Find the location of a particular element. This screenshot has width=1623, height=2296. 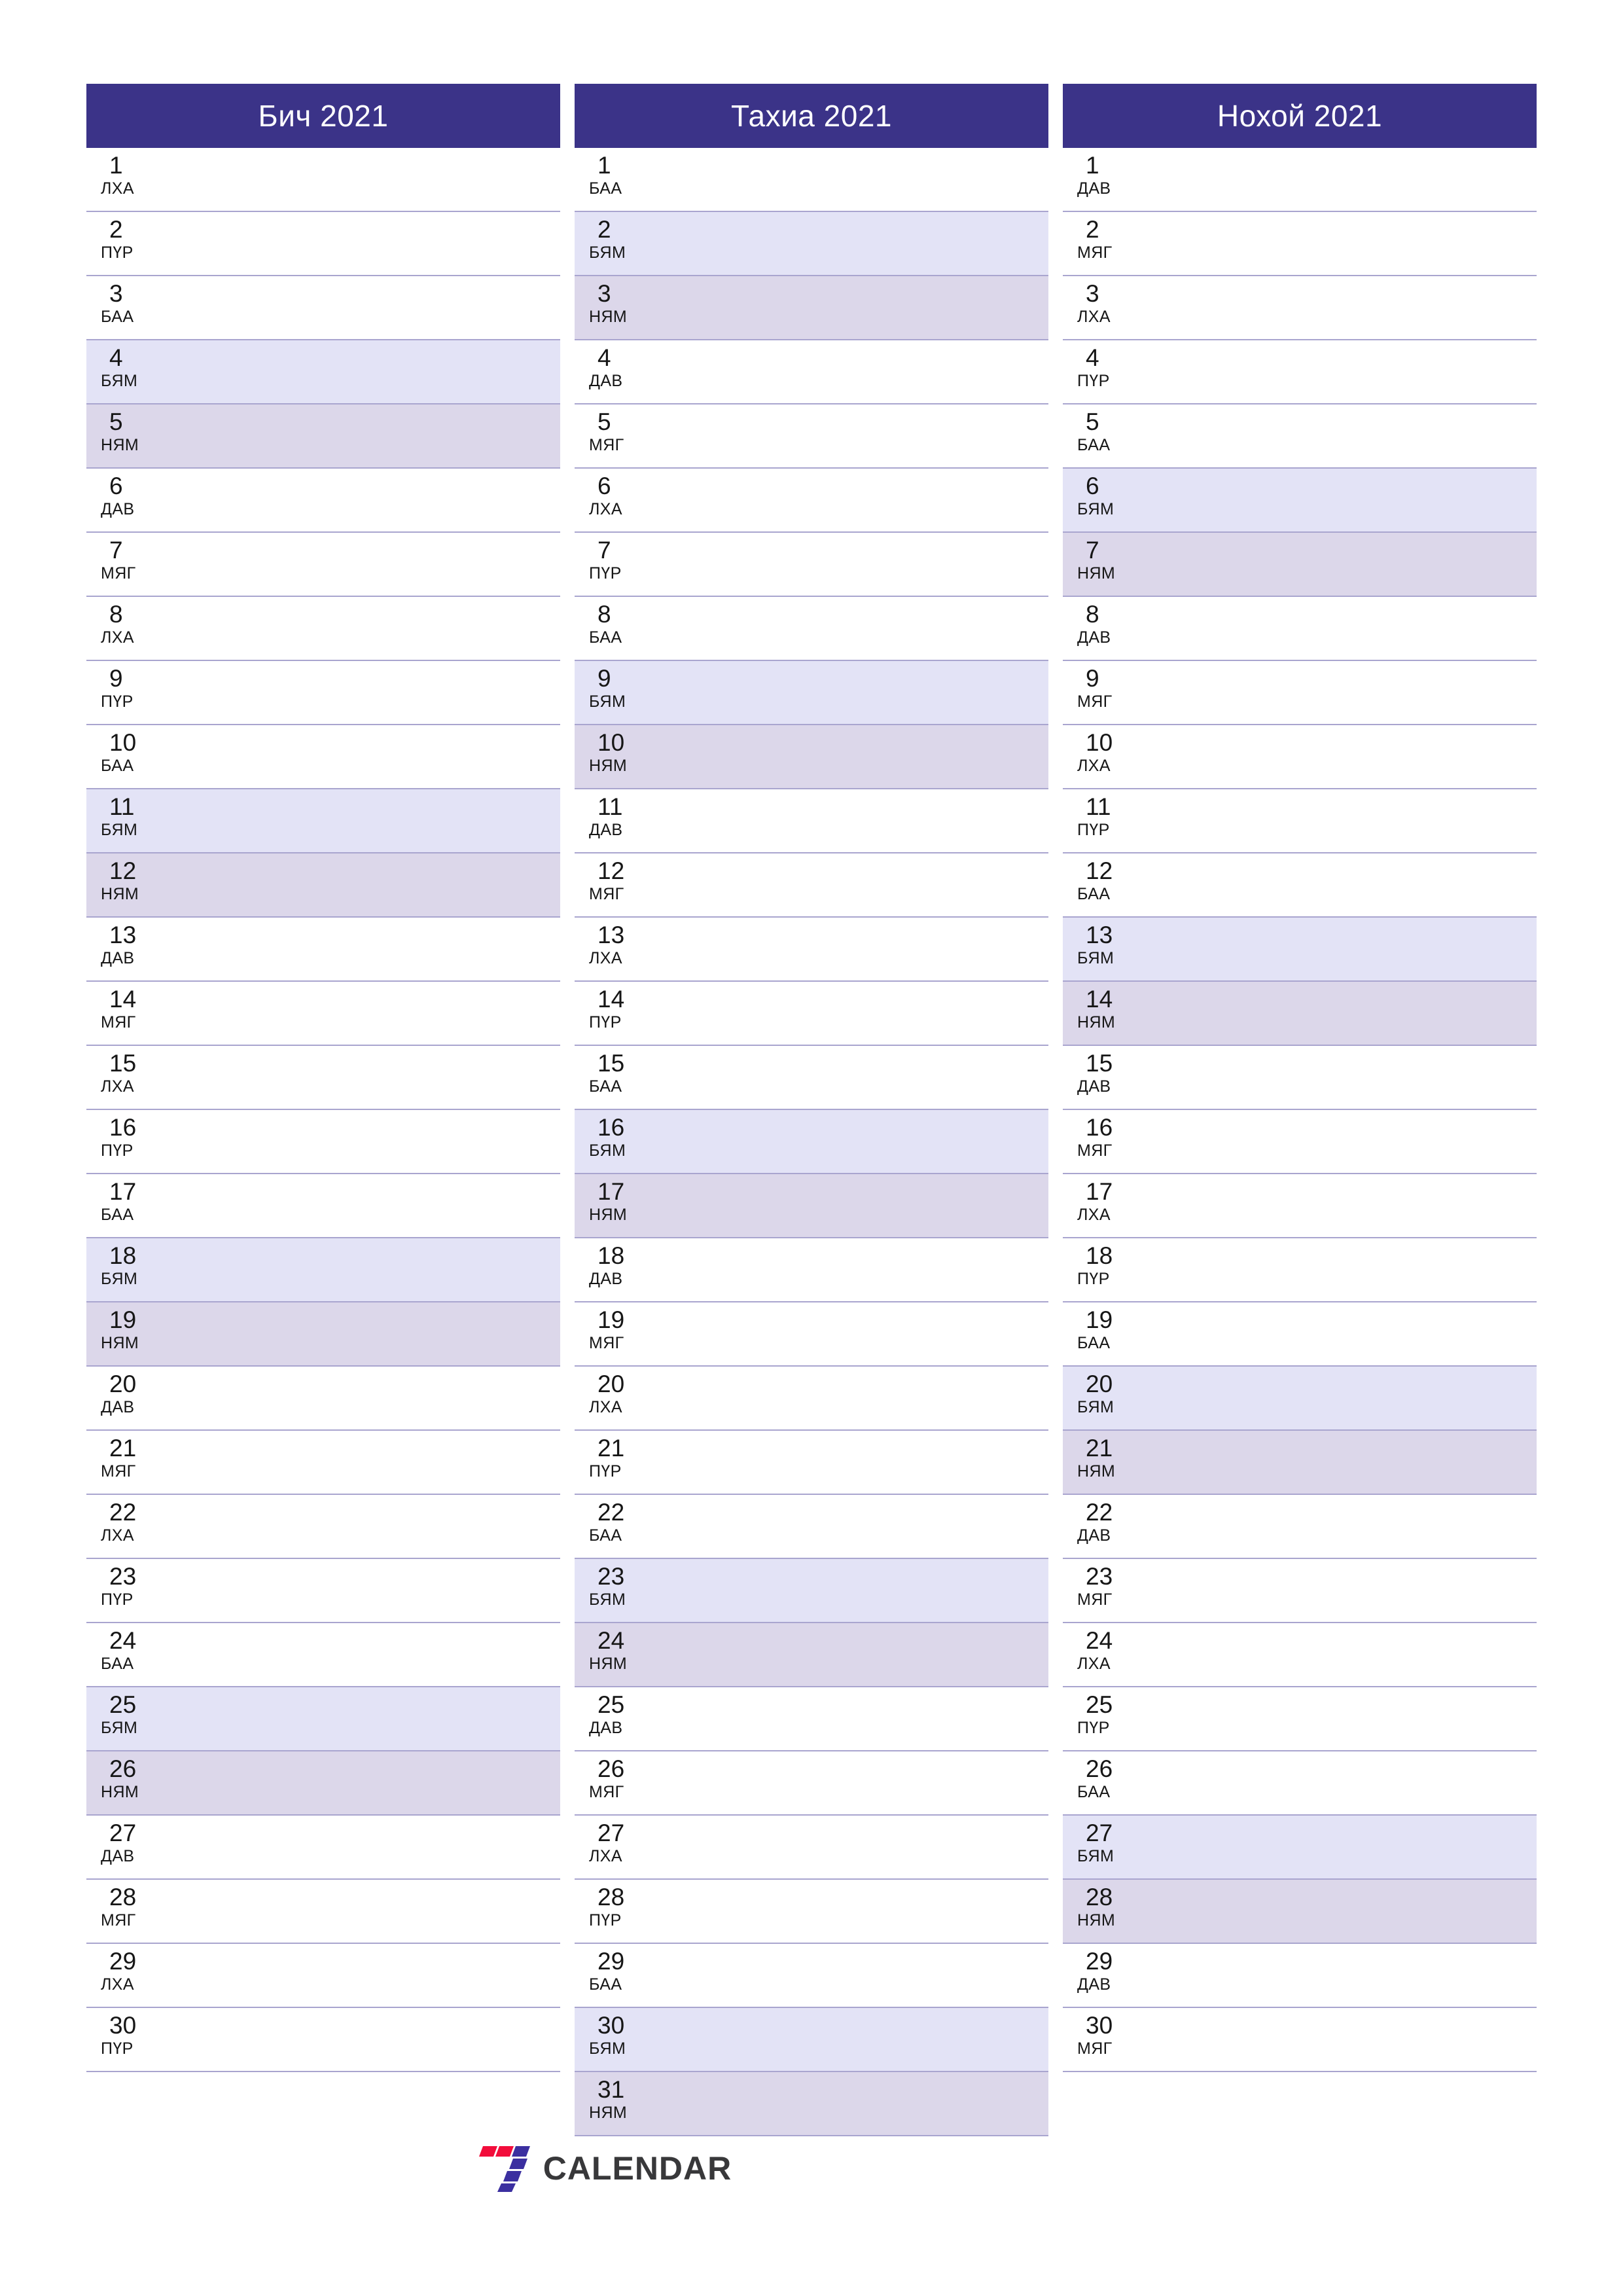

day-row: 13 ДАВ is located at coordinates (323, 950).